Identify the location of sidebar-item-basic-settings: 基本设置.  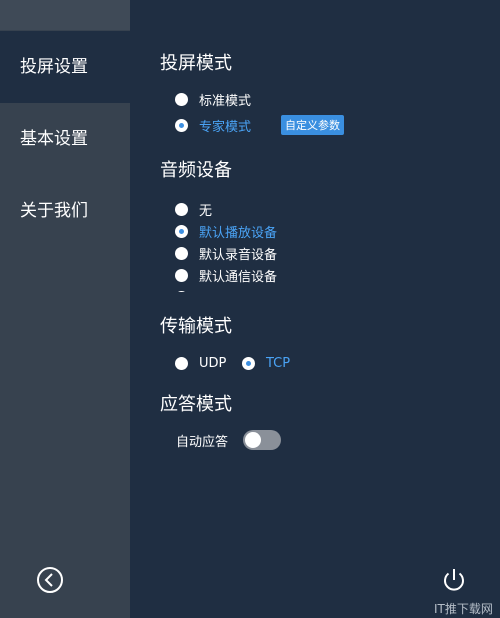
(65, 139).